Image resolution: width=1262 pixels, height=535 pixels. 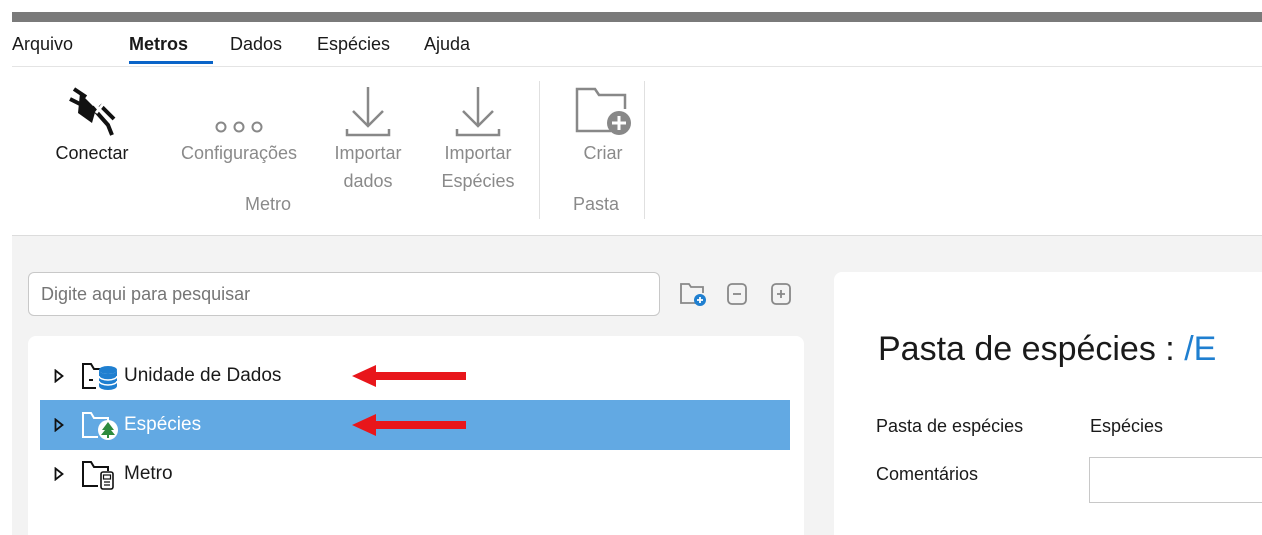 I want to click on connect-button: Conectar, so click(x=92, y=122).